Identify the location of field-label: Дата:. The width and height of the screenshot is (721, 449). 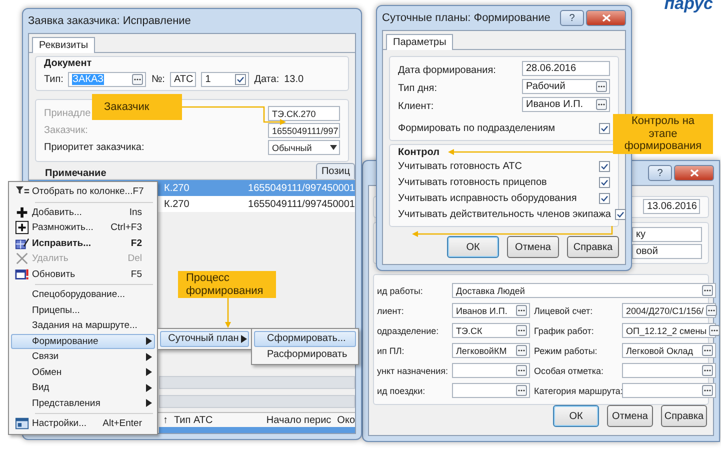
(267, 79).